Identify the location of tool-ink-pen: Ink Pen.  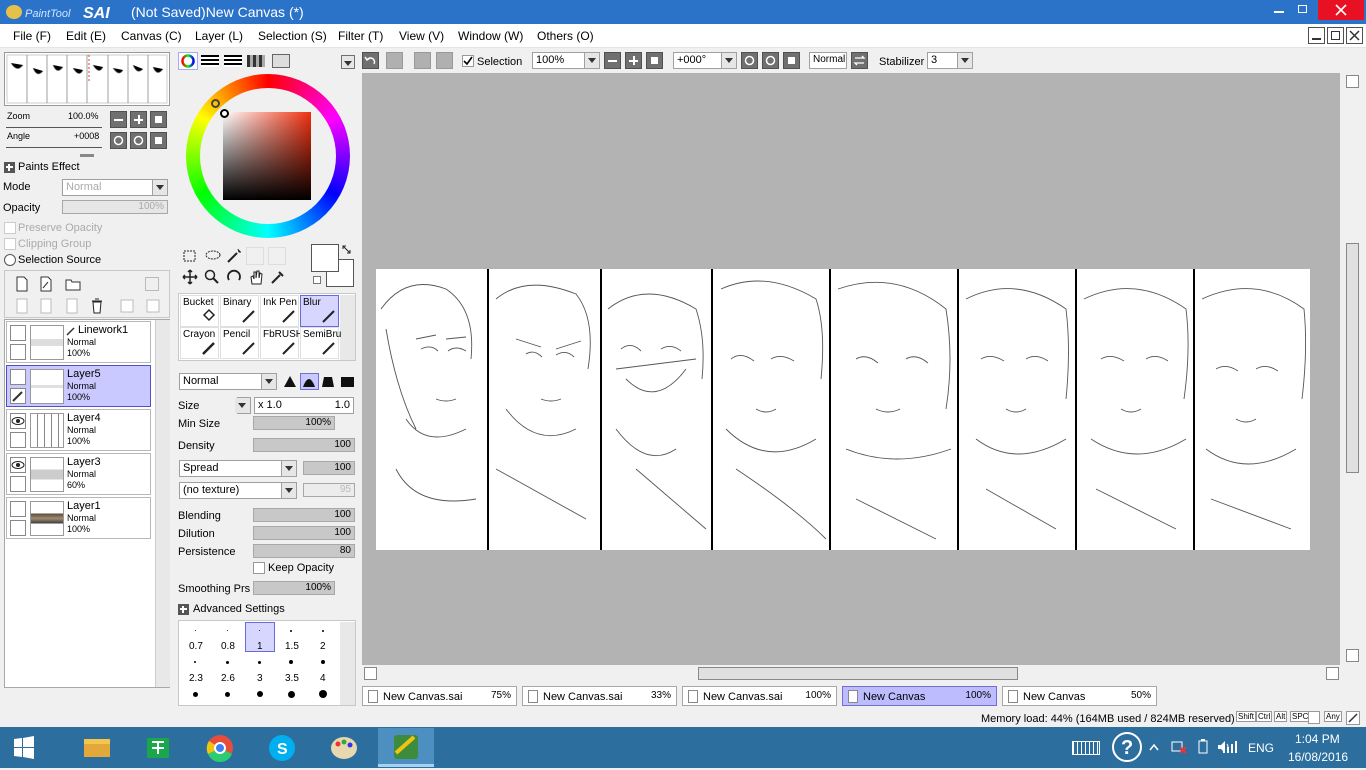
(279, 311).